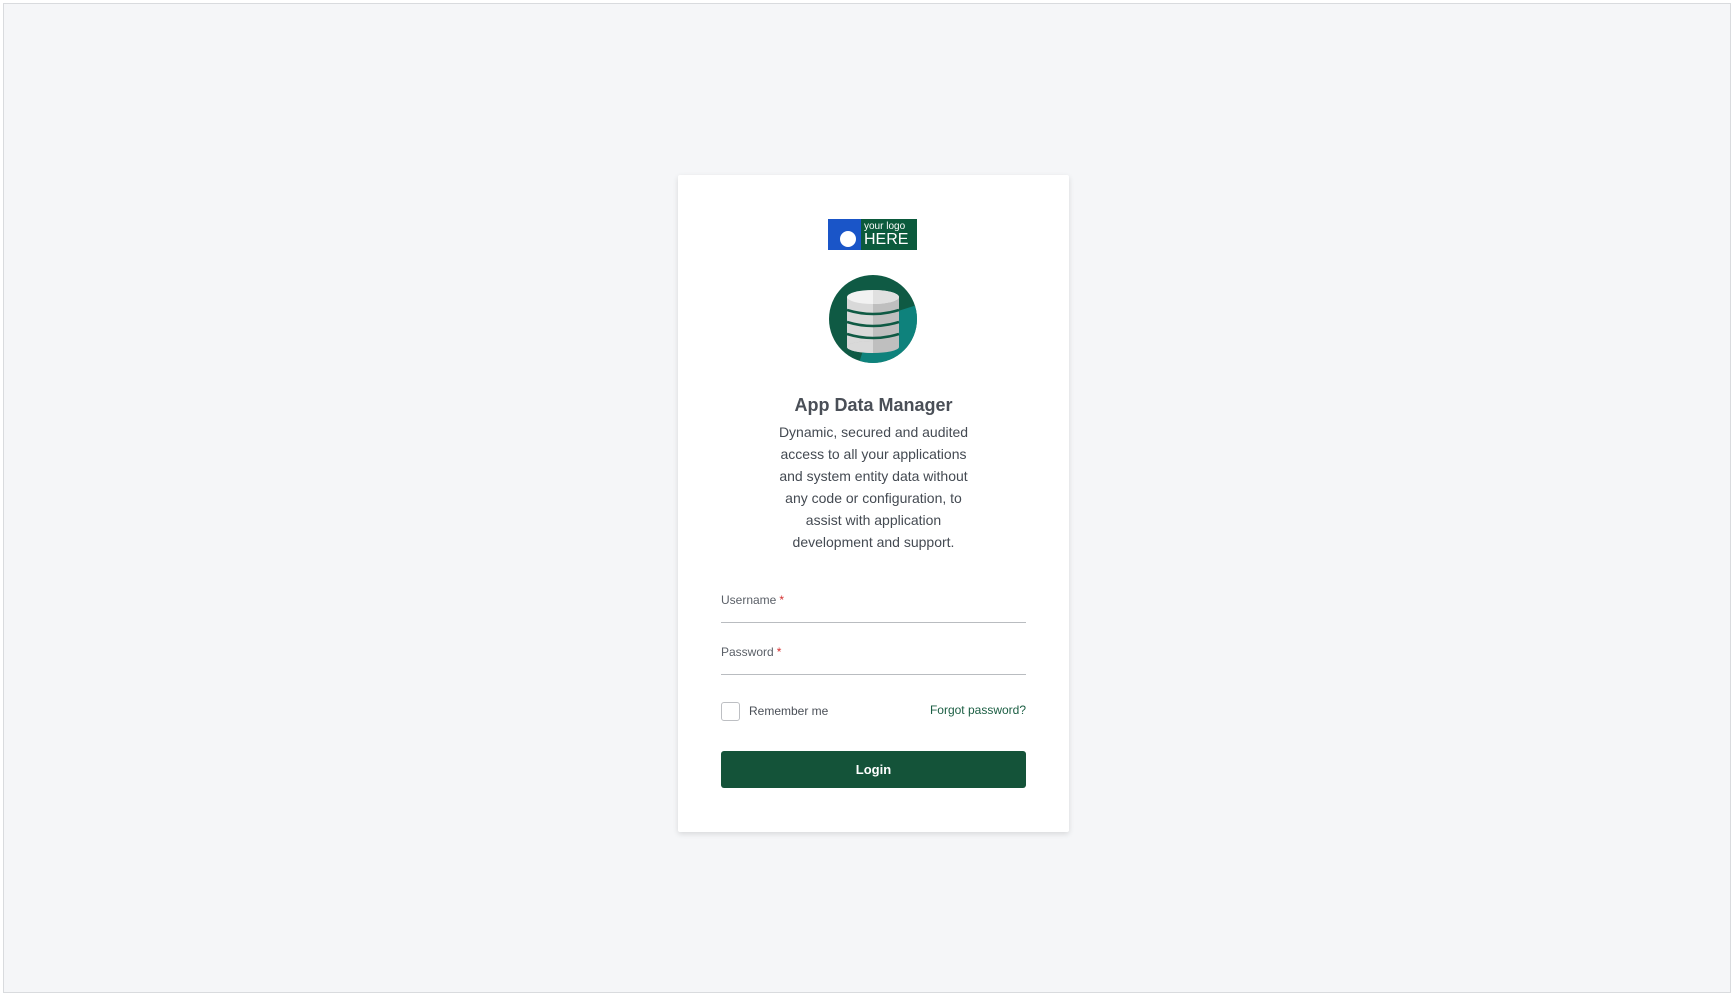  I want to click on username-input, so click(873, 605).